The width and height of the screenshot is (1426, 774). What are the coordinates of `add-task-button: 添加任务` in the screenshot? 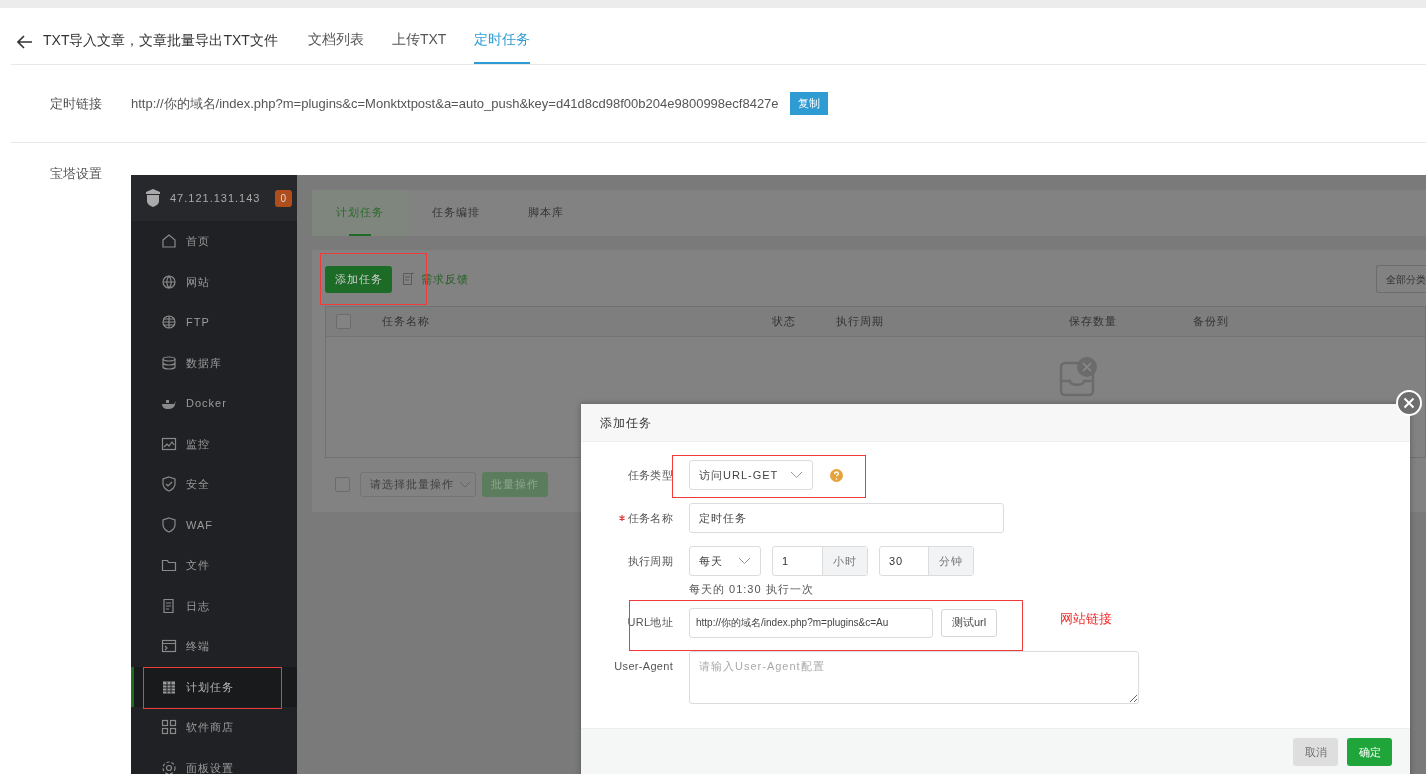 It's located at (358, 279).